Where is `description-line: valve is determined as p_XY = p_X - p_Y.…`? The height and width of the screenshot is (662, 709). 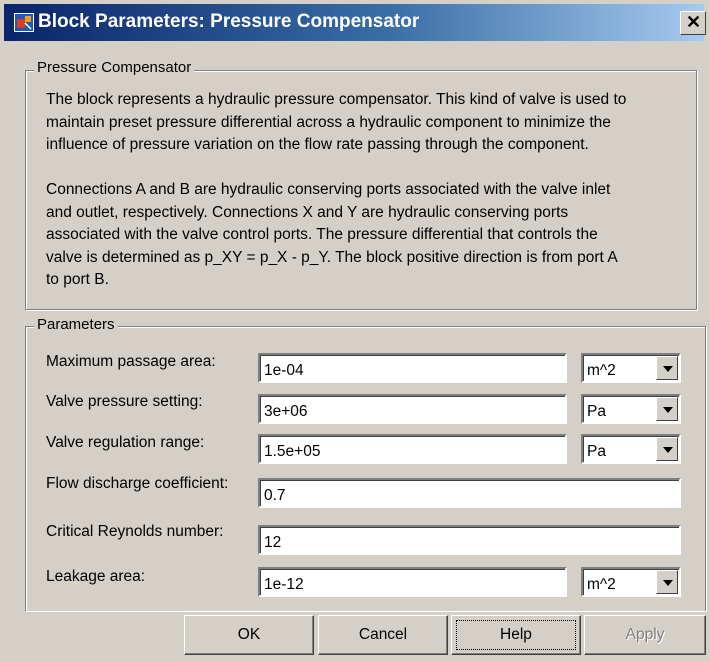 description-line: valve is determined as p_XY = p_X - p_Y.… is located at coordinates (332, 257).